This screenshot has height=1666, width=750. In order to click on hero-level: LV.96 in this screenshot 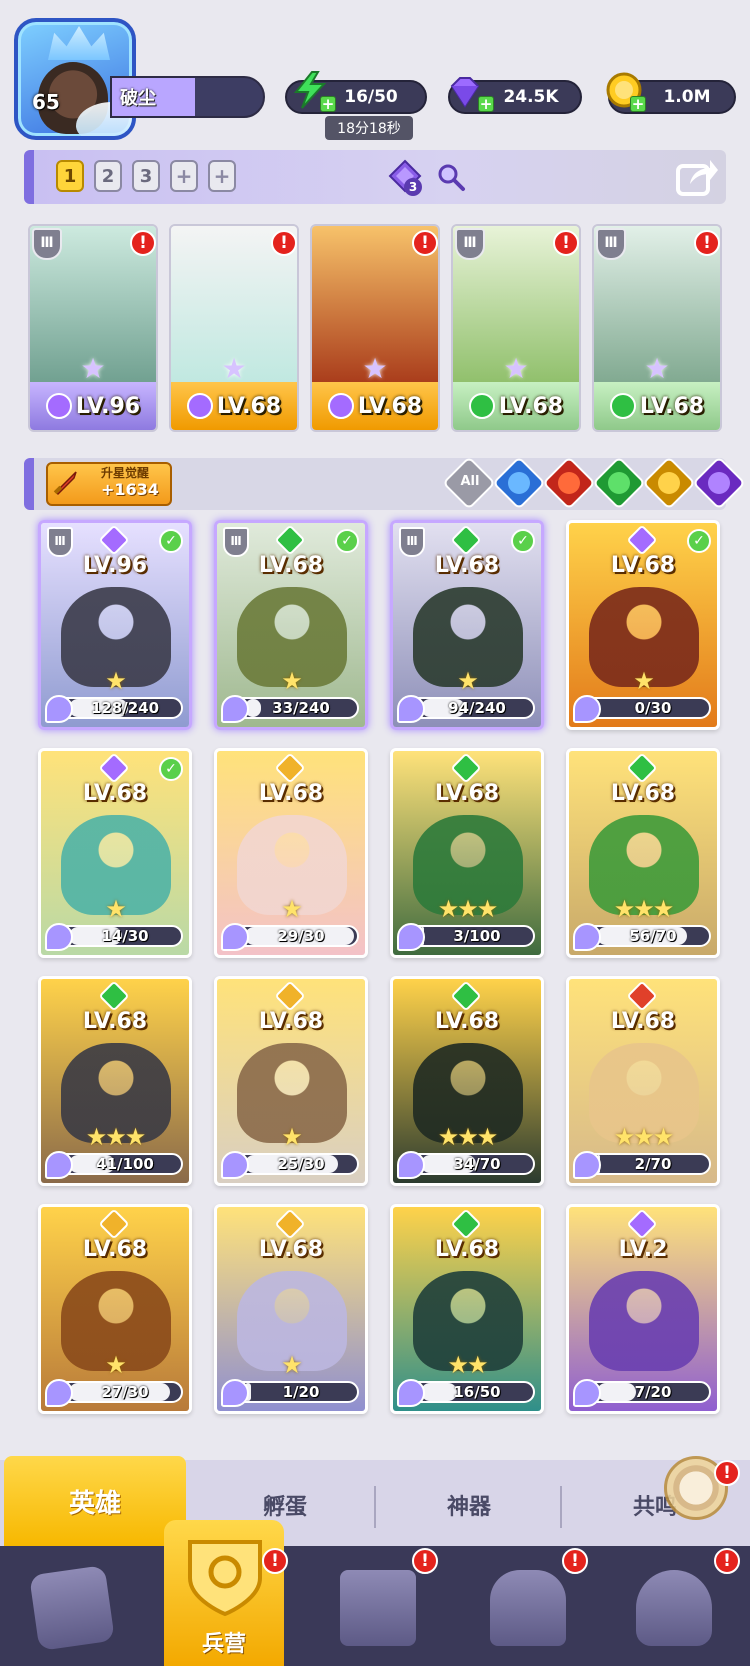, I will do `click(115, 565)`.